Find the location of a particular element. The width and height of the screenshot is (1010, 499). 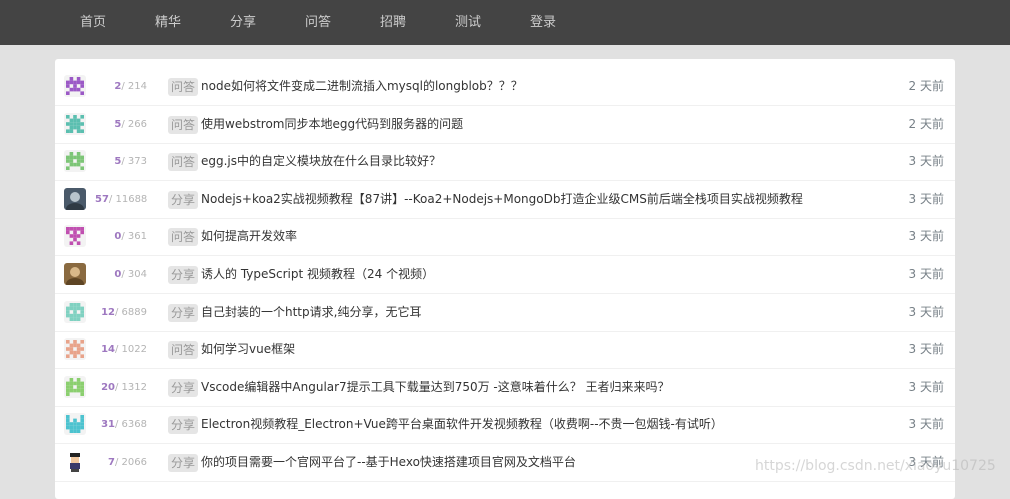

visit-count: 214 is located at coordinates (137, 86).